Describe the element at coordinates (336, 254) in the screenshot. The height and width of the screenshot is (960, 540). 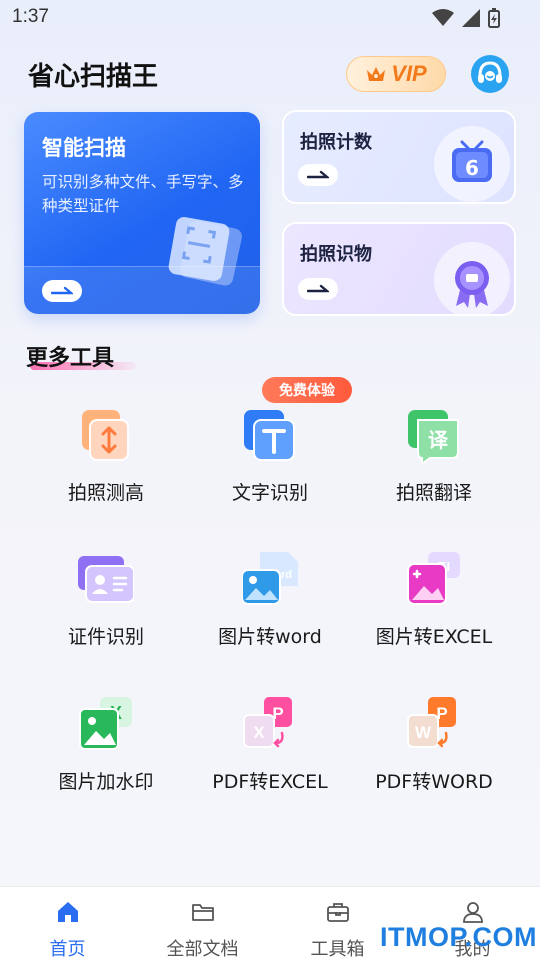
I see `photo-object-title: 拍照识物` at that location.